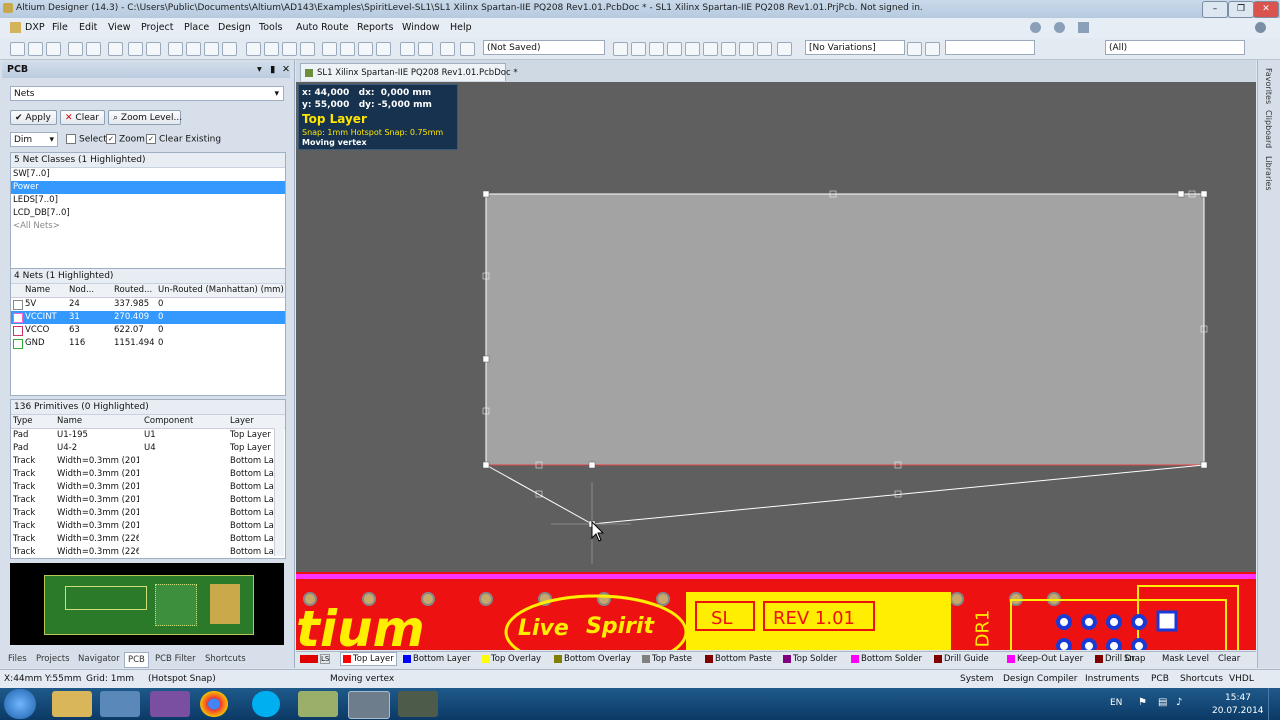 This screenshot has width=1280, height=720. I want to click on tray-network-icon: ▤, so click(1162, 702).